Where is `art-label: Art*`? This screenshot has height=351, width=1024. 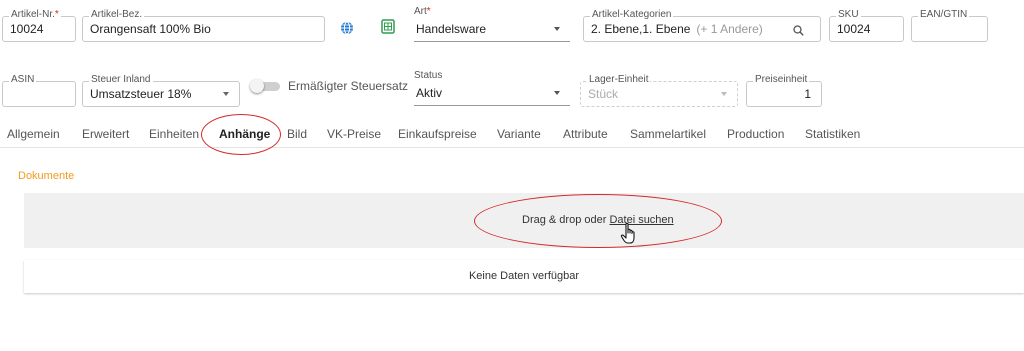 art-label: Art* is located at coordinates (422, 11).